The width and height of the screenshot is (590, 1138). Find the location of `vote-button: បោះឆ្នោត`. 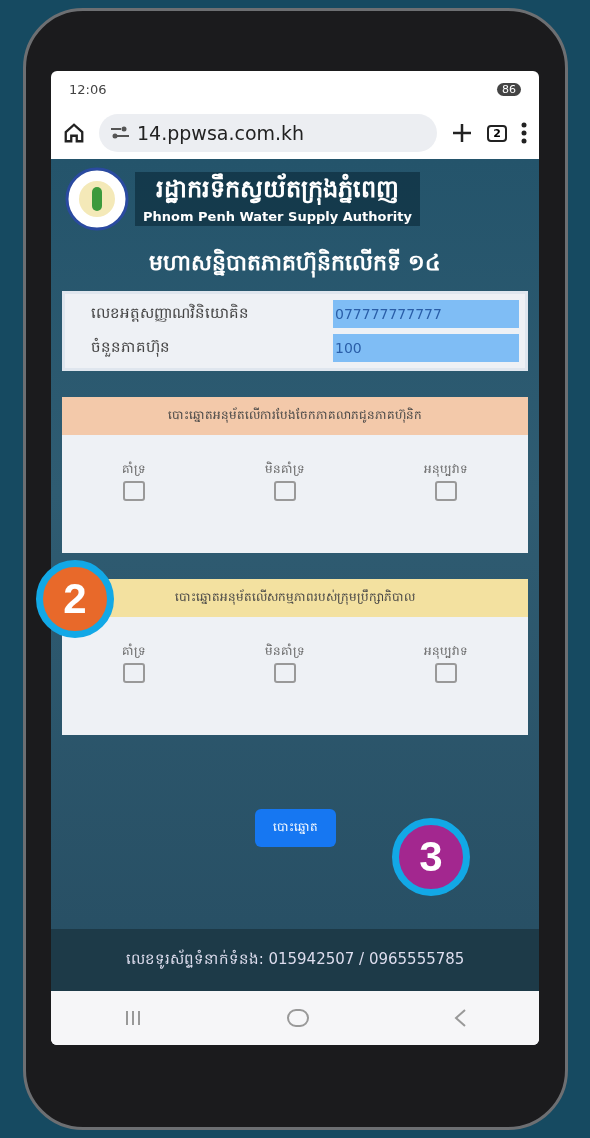

vote-button: បោះឆ្នោត is located at coordinates (295, 828).